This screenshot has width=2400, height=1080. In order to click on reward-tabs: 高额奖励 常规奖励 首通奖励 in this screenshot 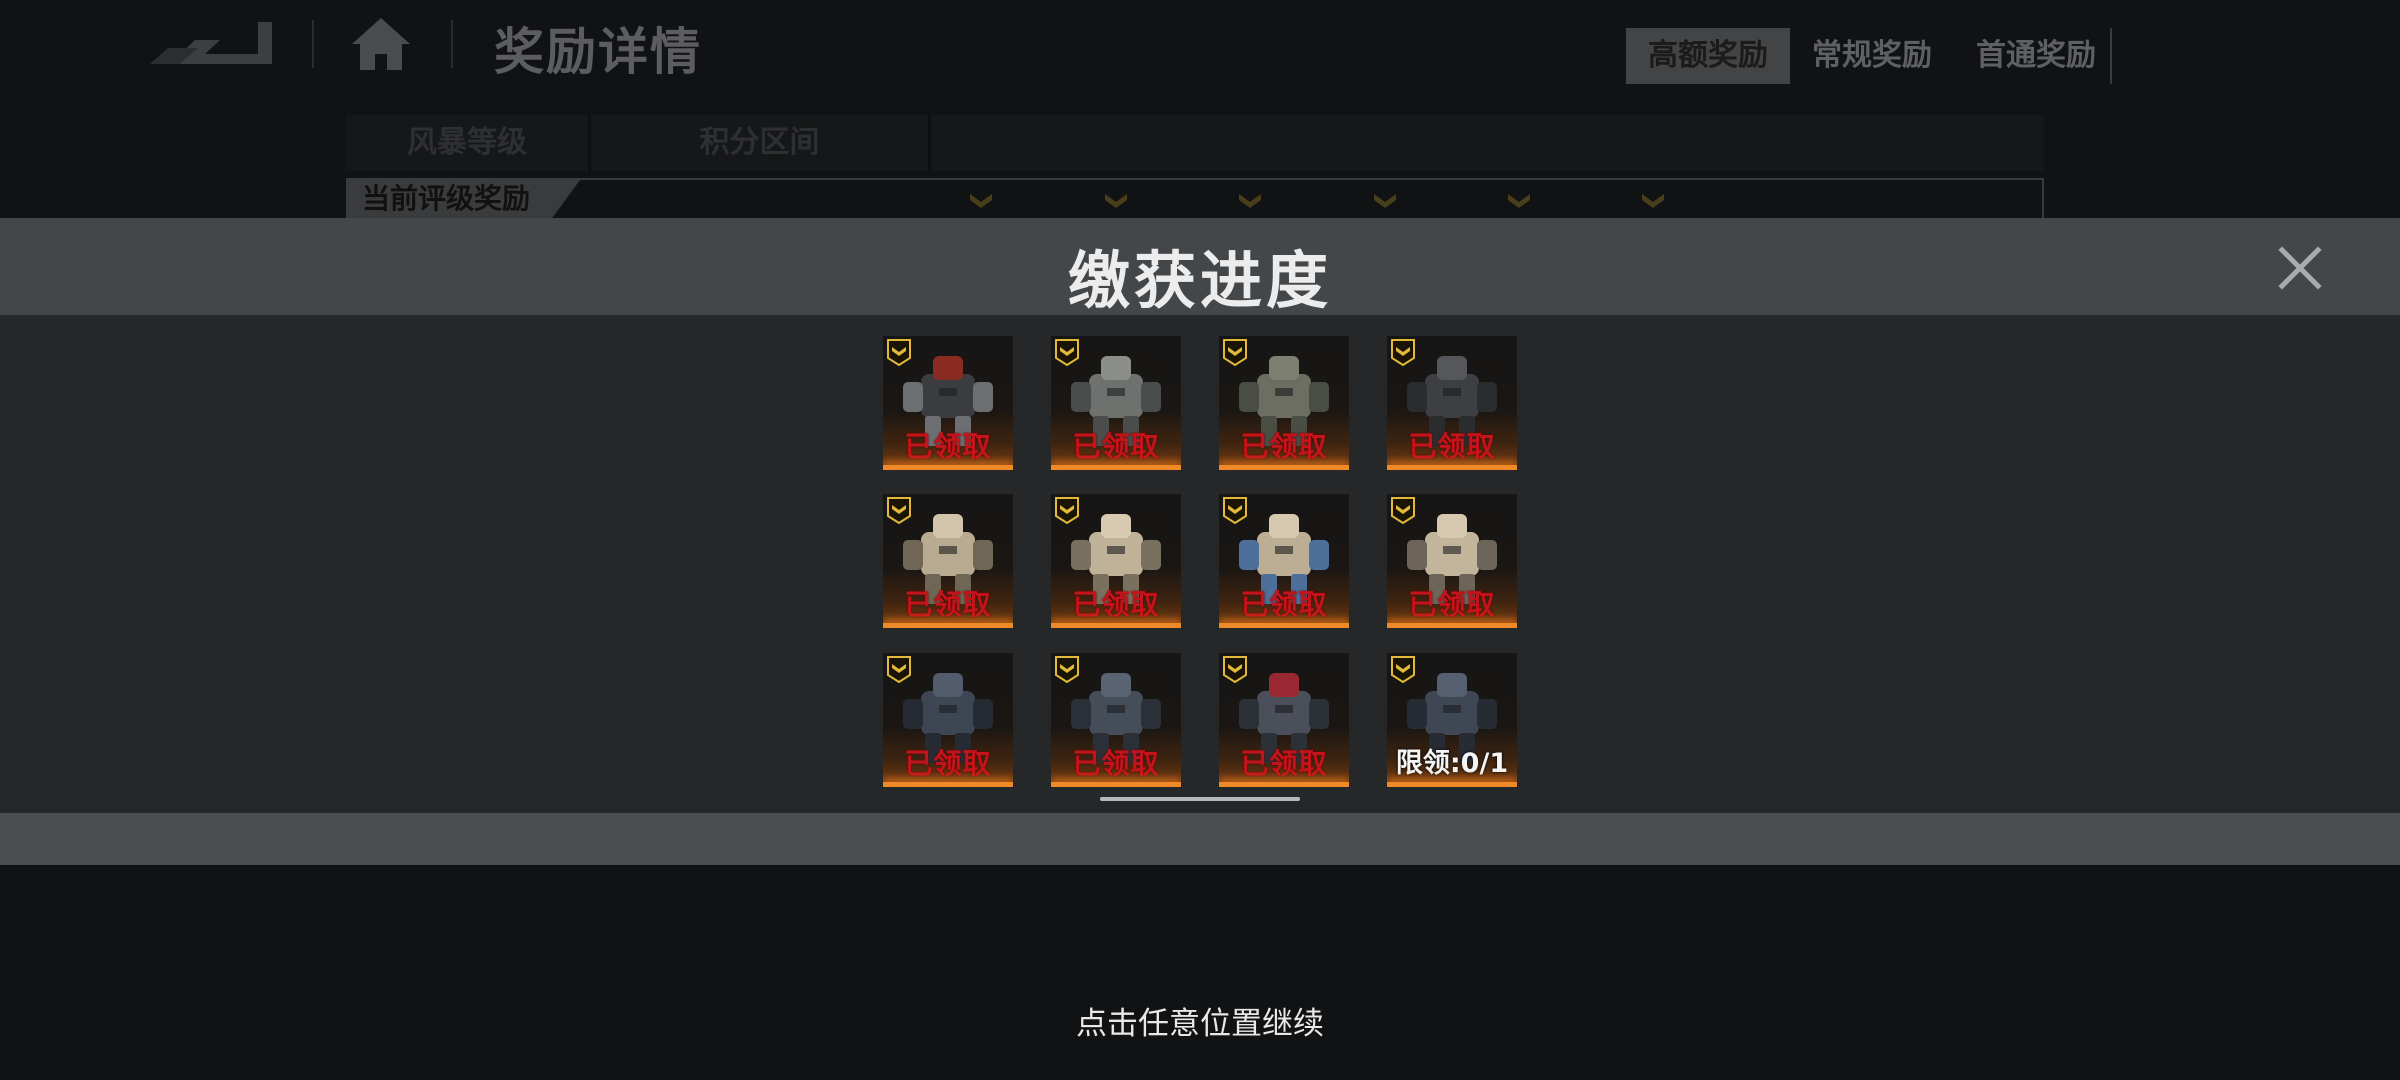, I will do `click(1872, 56)`.